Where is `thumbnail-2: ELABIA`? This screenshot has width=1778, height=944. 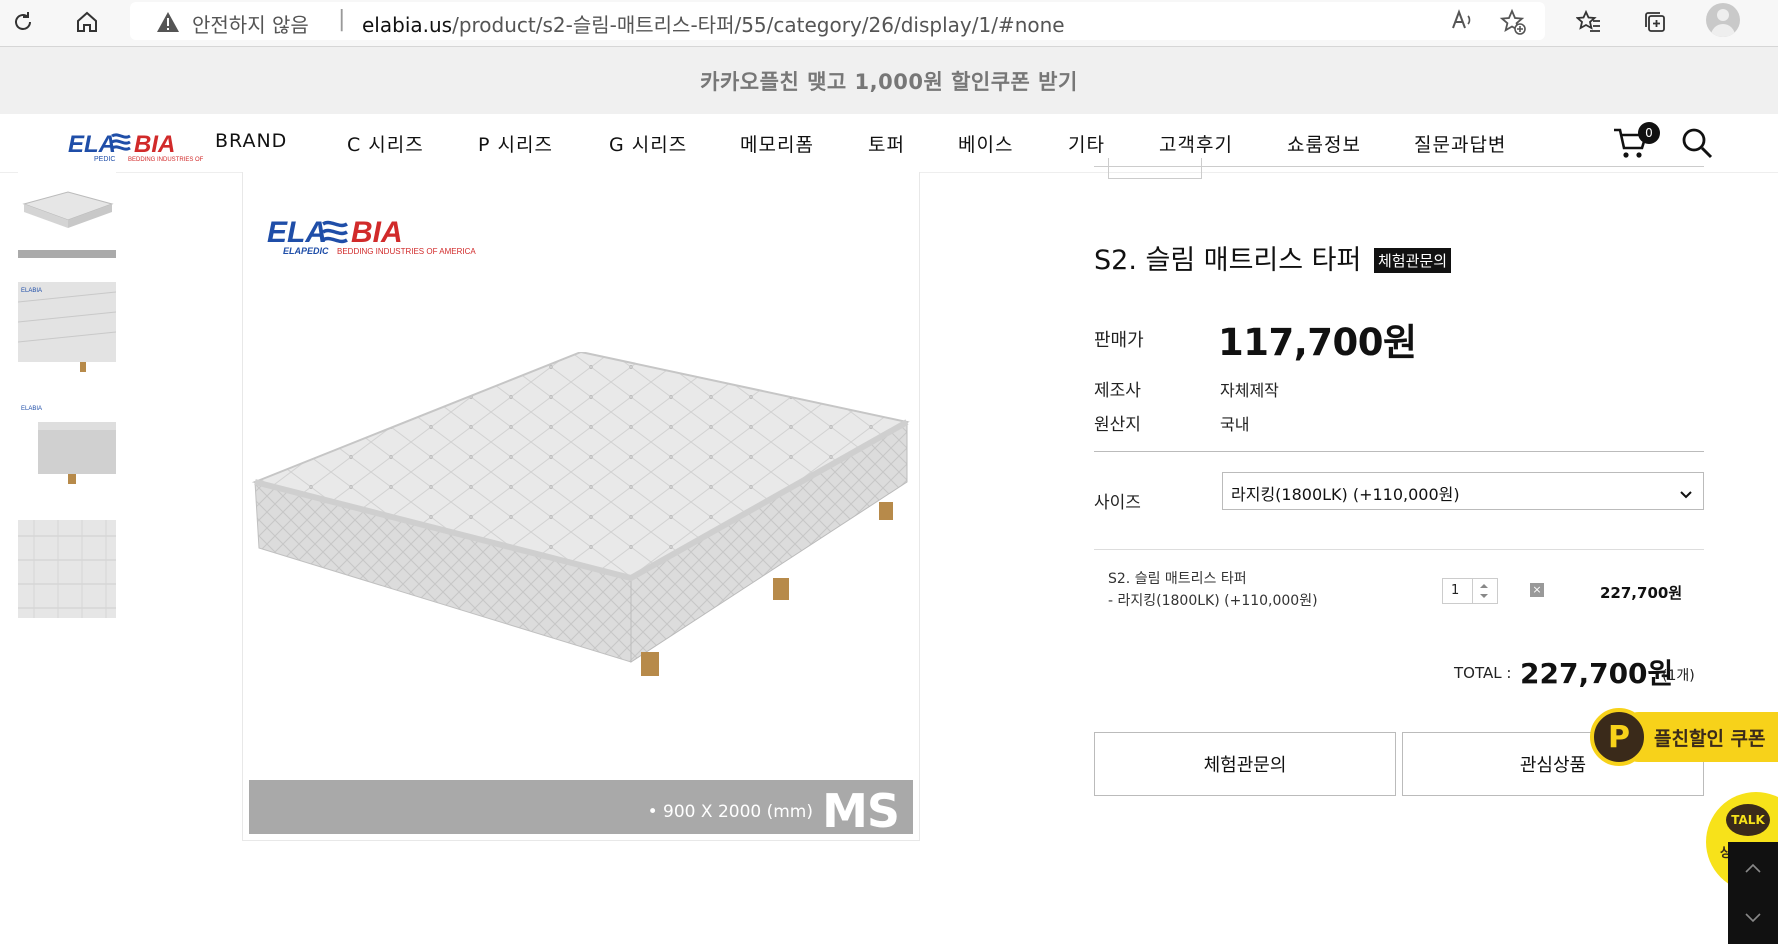 thumbnail-2: ELABIA is located at coordinates (67, 331).